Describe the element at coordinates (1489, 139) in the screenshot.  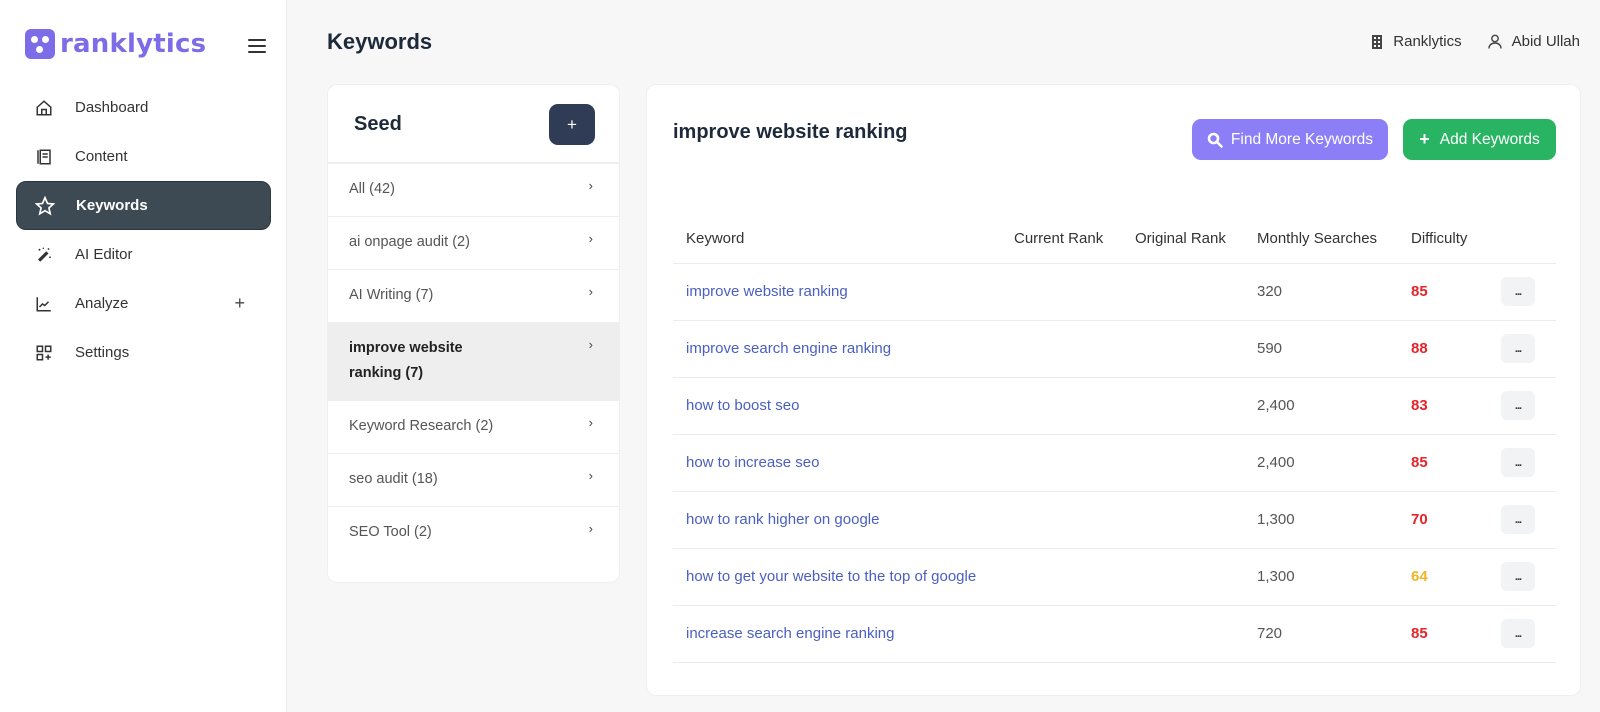
I see `add-keywords-label: Add Keywords` at that location.